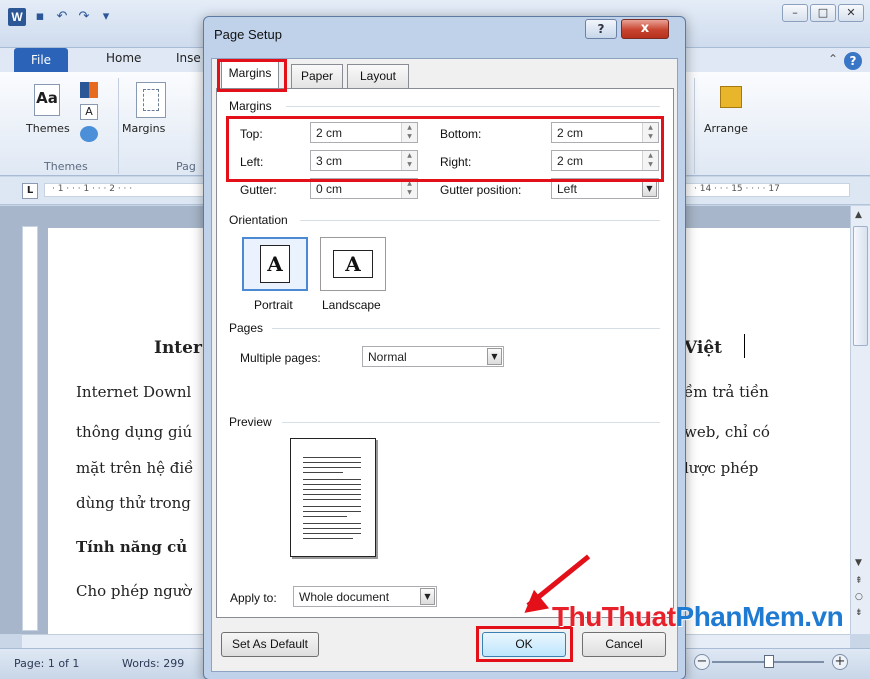 This screenshot has height=679, width=870. Describe the element at coordinates (851, 13) in the screenshot. I see `close-window-button: ✕` at that location.